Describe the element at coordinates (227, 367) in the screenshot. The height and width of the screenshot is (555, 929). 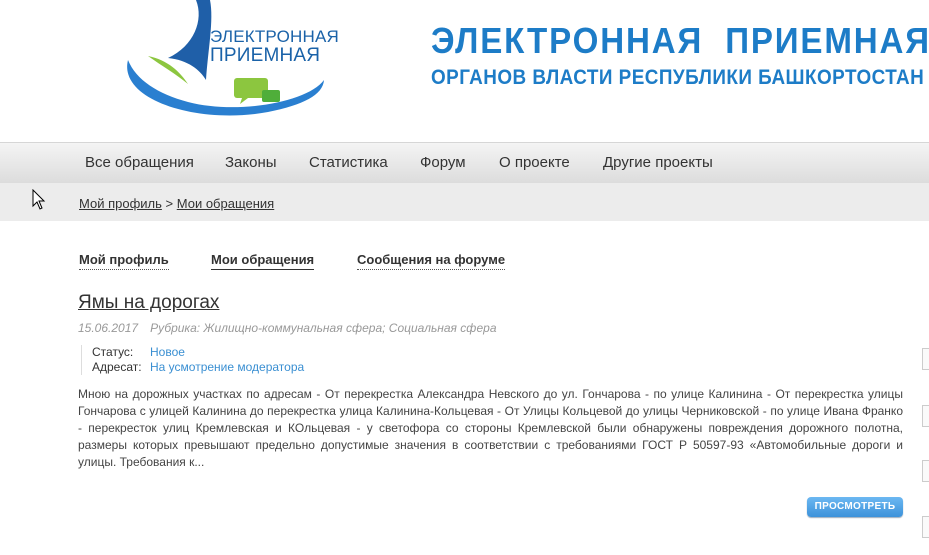
I see `addressee-value: На усмотрение модератора` at that location.